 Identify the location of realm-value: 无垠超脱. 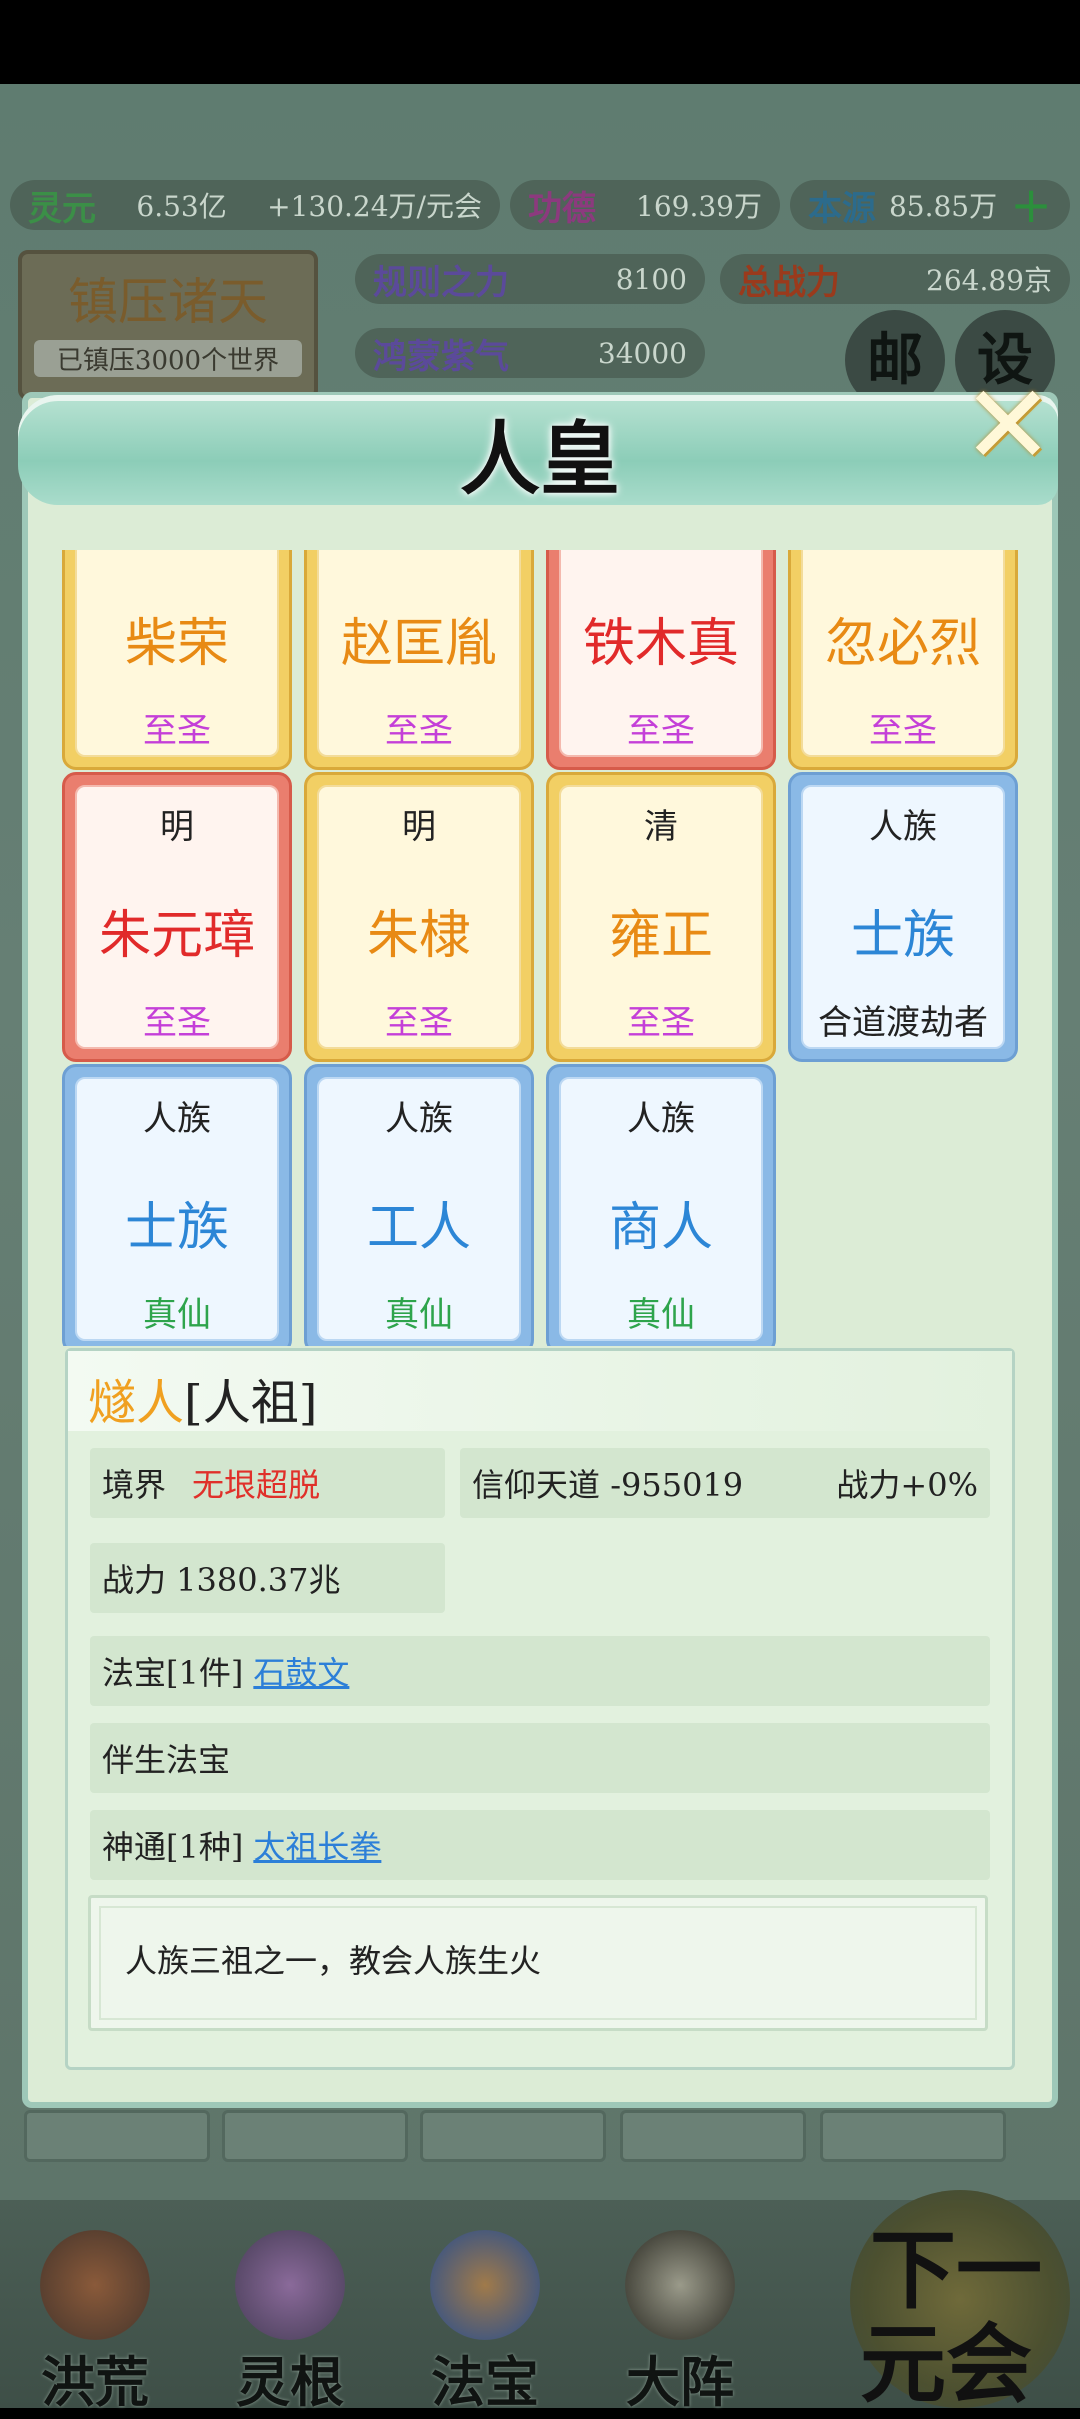
(256, 1485).